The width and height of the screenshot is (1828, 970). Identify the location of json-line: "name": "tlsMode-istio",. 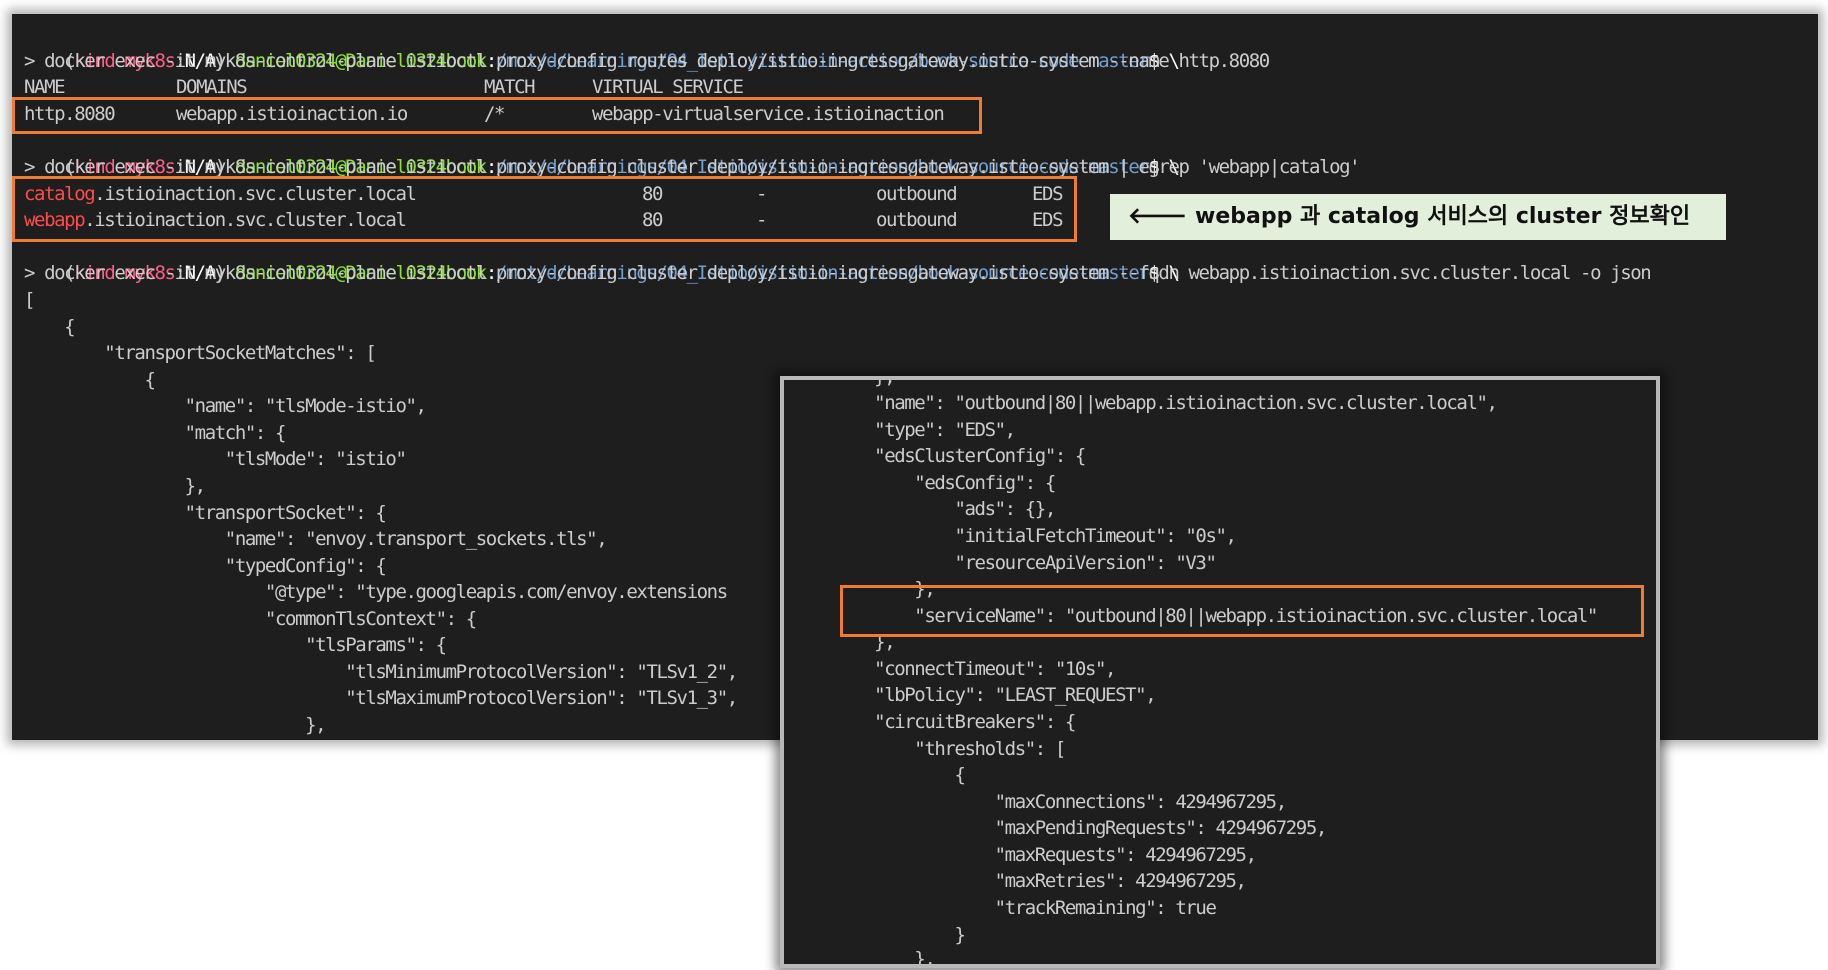
(225, 406).